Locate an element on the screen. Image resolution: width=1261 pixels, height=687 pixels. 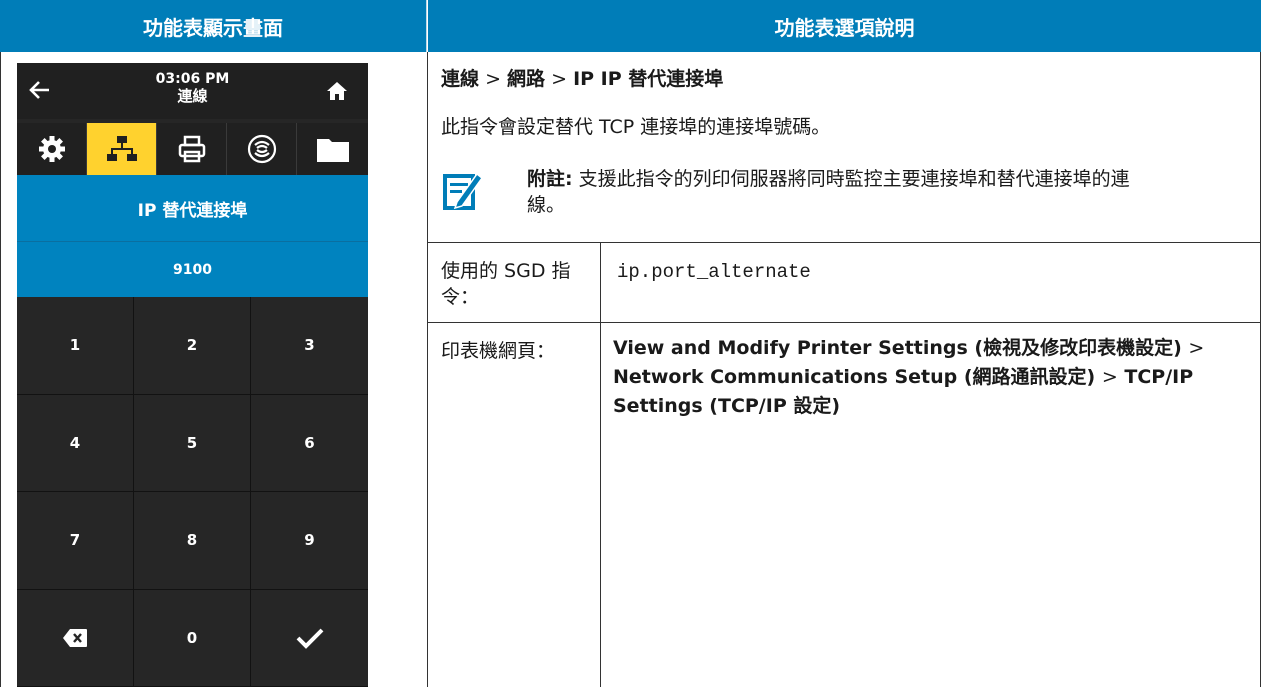
breadcrumb-item: 網路 is located at coordinates (526, 79).